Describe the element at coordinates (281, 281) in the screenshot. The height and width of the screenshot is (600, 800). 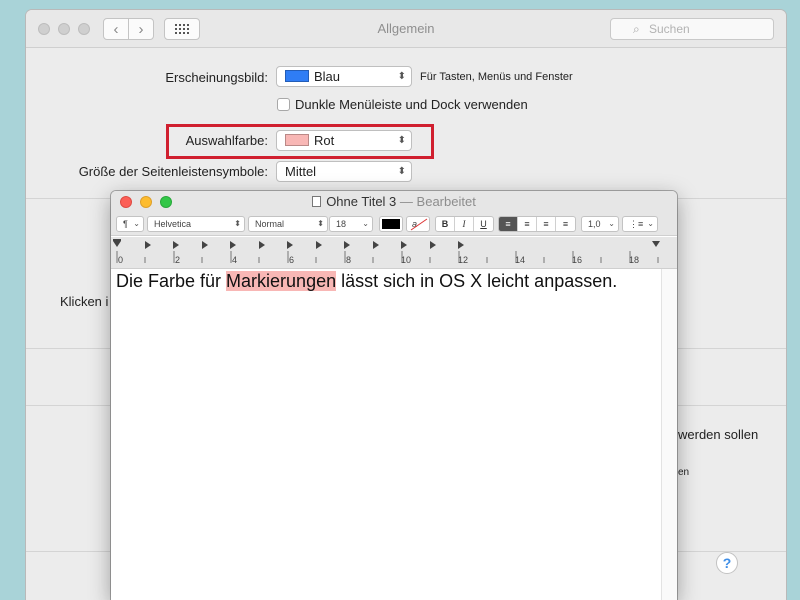
I see `selected-text: Markierungen` at that location.